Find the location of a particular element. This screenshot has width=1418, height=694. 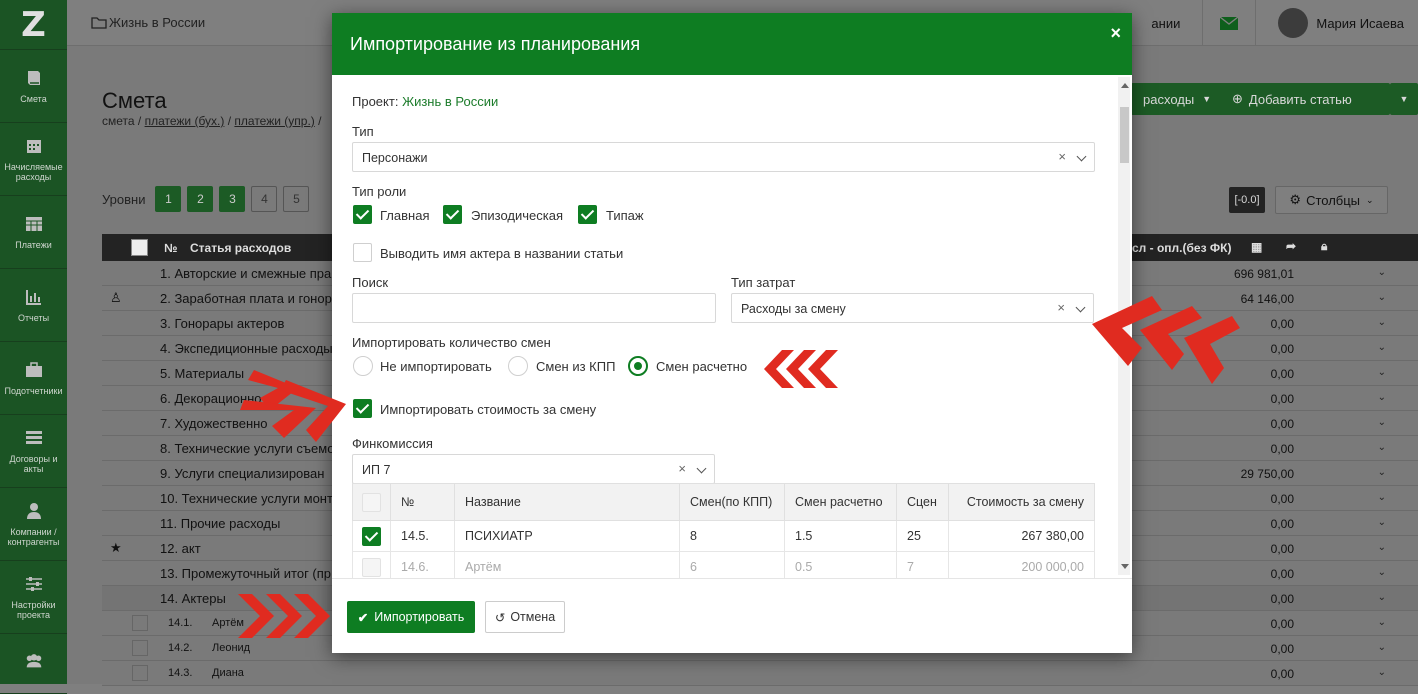

sidebar-item-payments: Платежи is located at coordinates (33, 232).